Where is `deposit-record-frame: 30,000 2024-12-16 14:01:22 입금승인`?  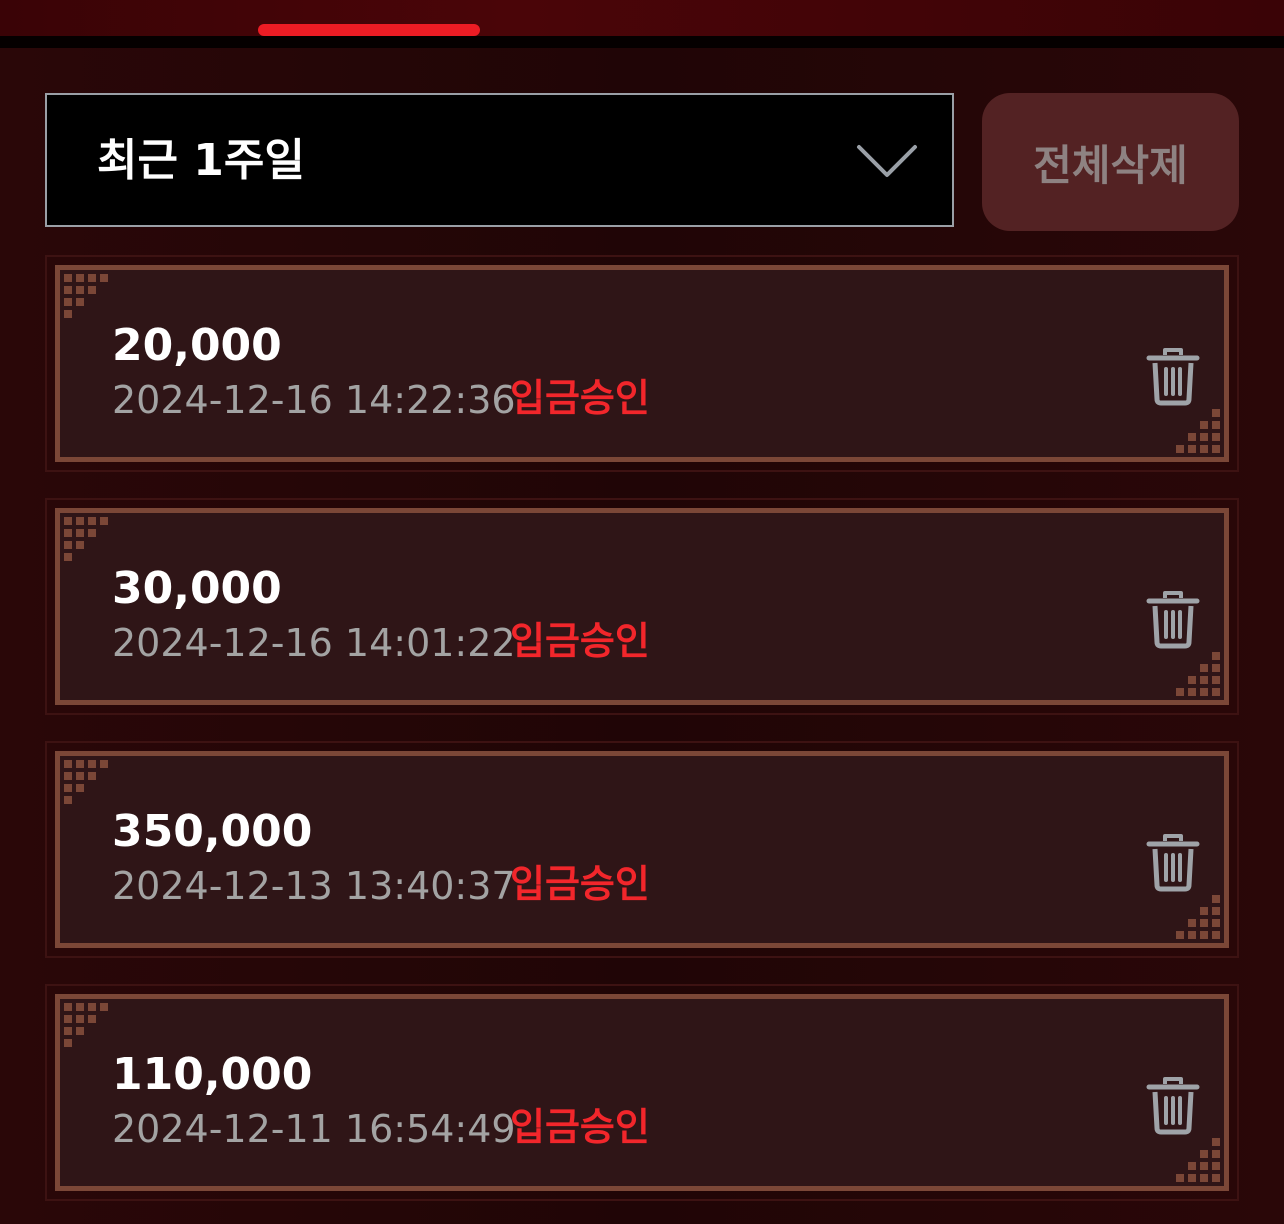 deposit-record-frame: 30,000 2024-12-16 14:01:22 입금승인 is located at coordinates (642, 606).